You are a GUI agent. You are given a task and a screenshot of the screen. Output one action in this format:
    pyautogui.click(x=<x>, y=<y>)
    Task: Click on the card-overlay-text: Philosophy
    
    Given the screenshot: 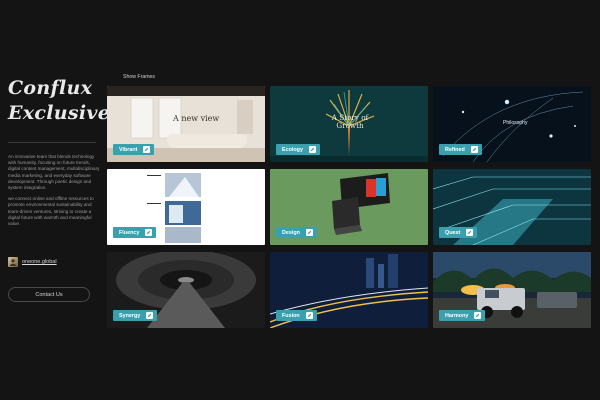 What is the action you would take?
    pyautogui.click(x=515, y=123)
    